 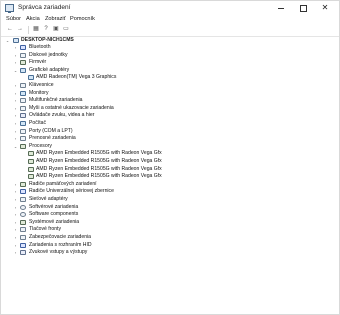 I want to click on tree-category-label: Zvukové vstupy a výstupy, so click(x=58, y=252).